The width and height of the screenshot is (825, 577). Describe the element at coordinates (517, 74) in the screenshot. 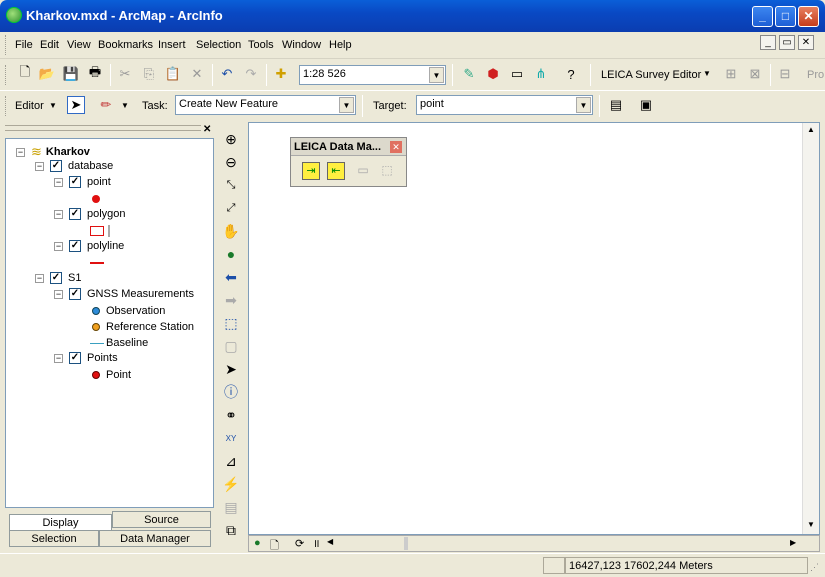

I see `command-line-icon: ▭` at that location.